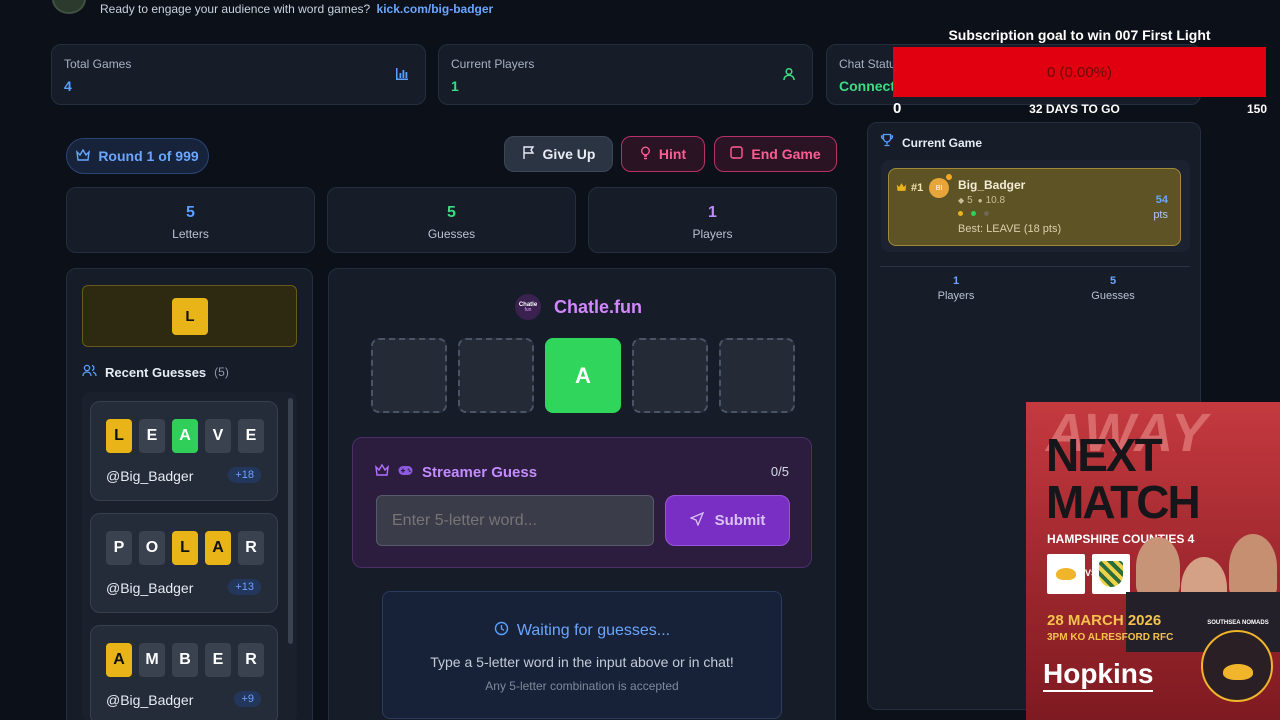 The width and height of the screenshot is (1280, 720). Describe the element at coordinates (786, 154) in the screenshot. I see `end-game-label: End Game` at that location.